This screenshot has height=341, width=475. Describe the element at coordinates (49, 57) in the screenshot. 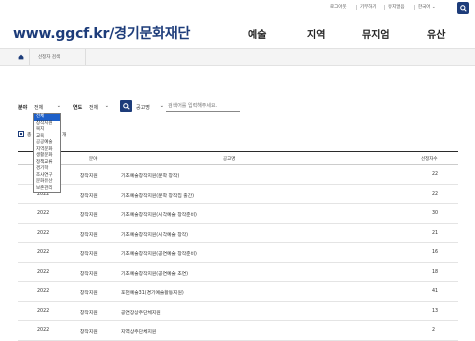

I see `breadcrumb-current: 선정자 검색` at that location.